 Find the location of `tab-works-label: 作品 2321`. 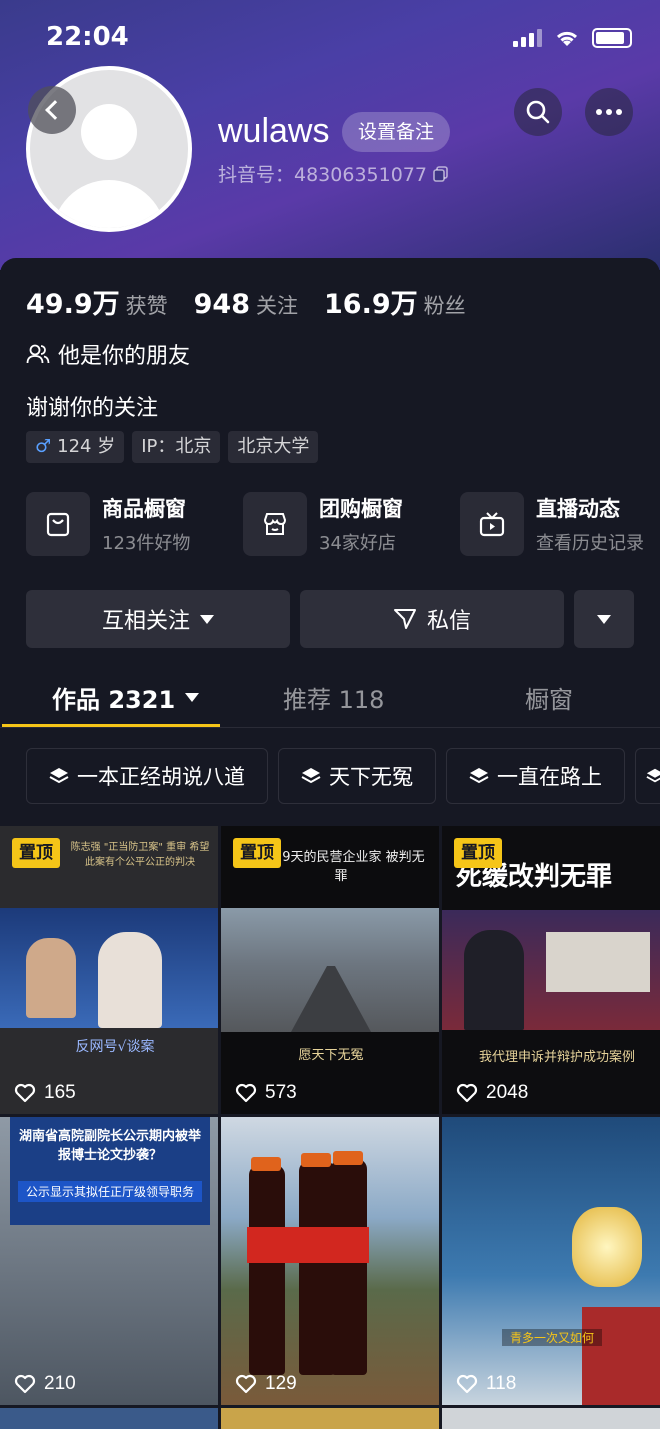

tab-works-label: 作品 2321 is located at coordinates (114, 700).